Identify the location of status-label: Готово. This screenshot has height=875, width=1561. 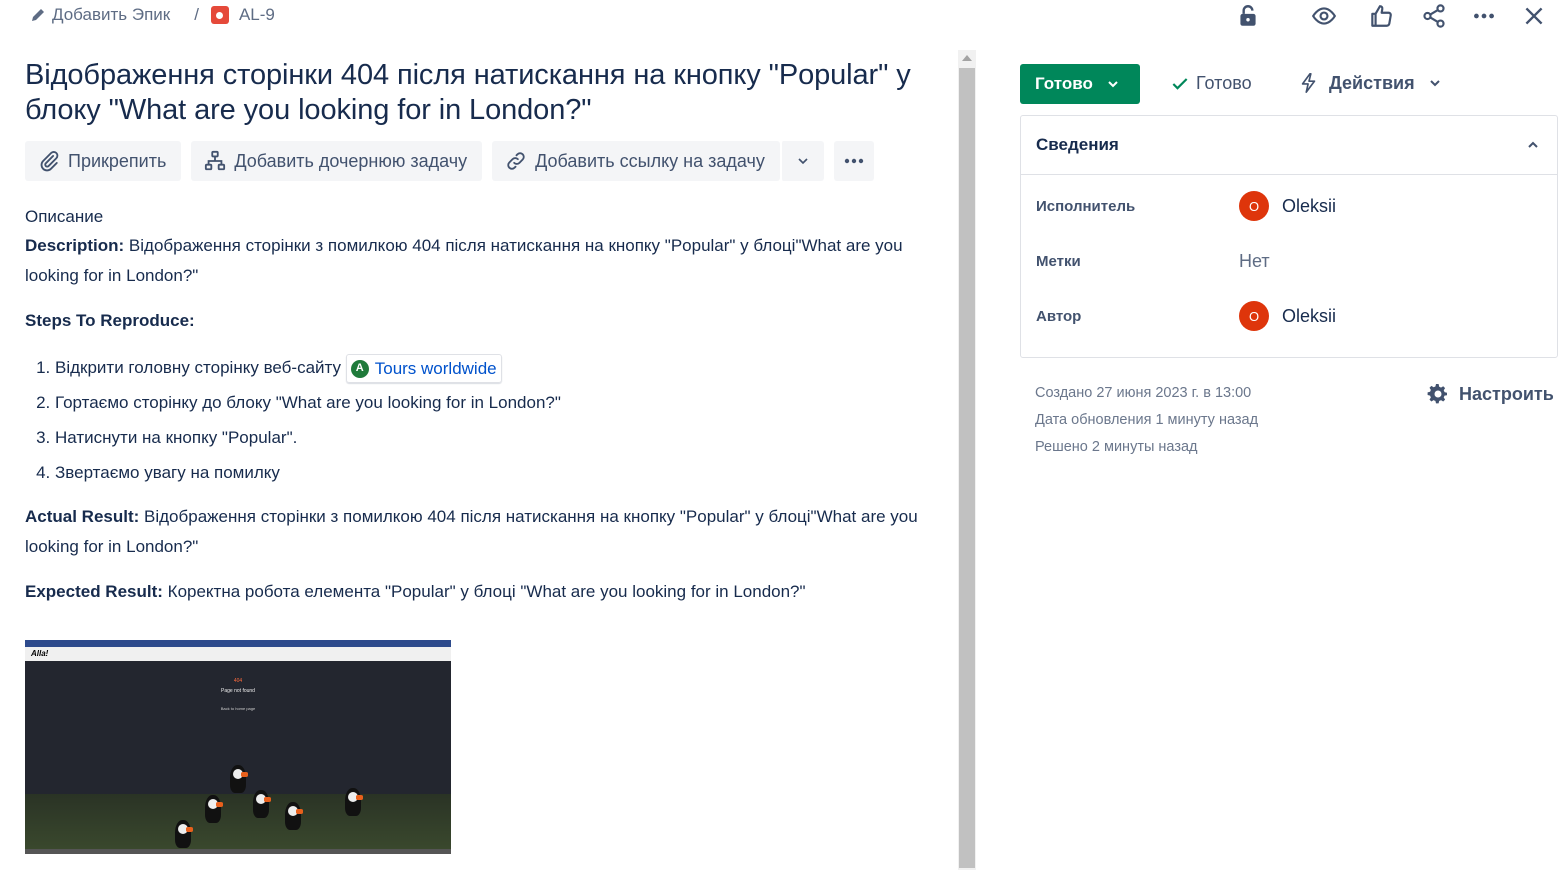
(1064, 83).